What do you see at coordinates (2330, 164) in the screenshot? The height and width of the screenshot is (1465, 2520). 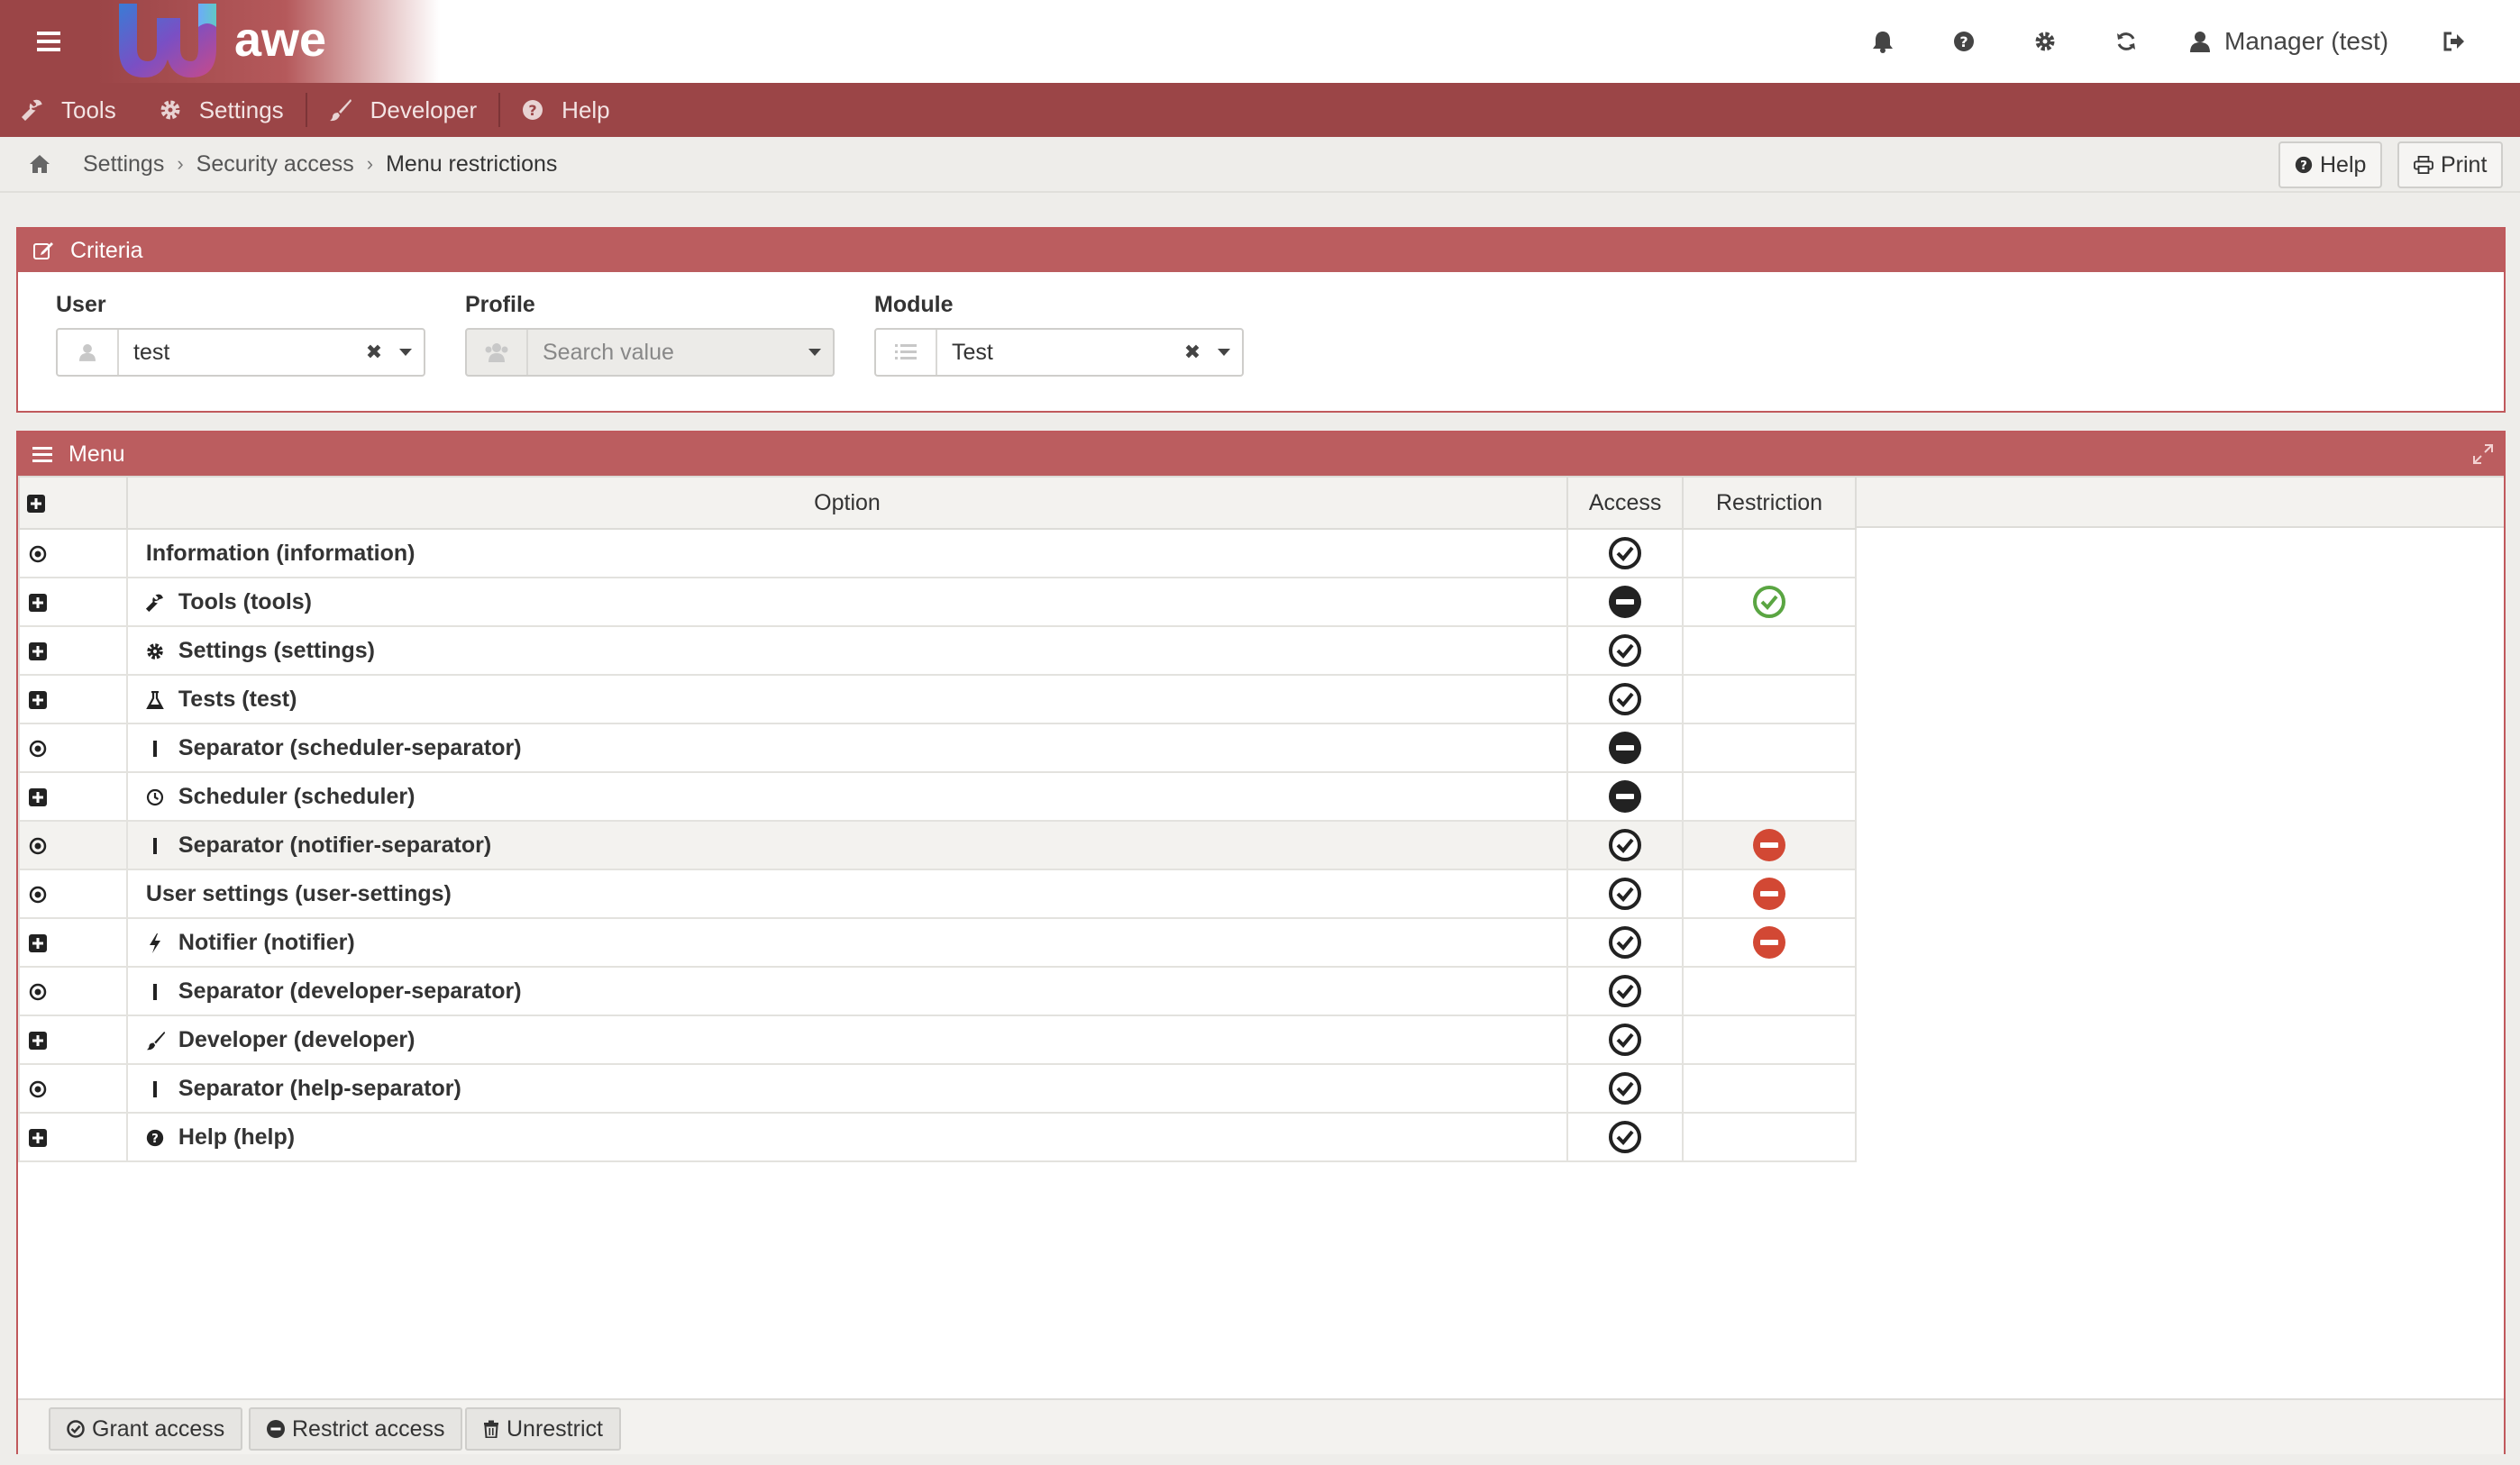 I see `help-button: ? Help` at bounding box center [2330, 164].